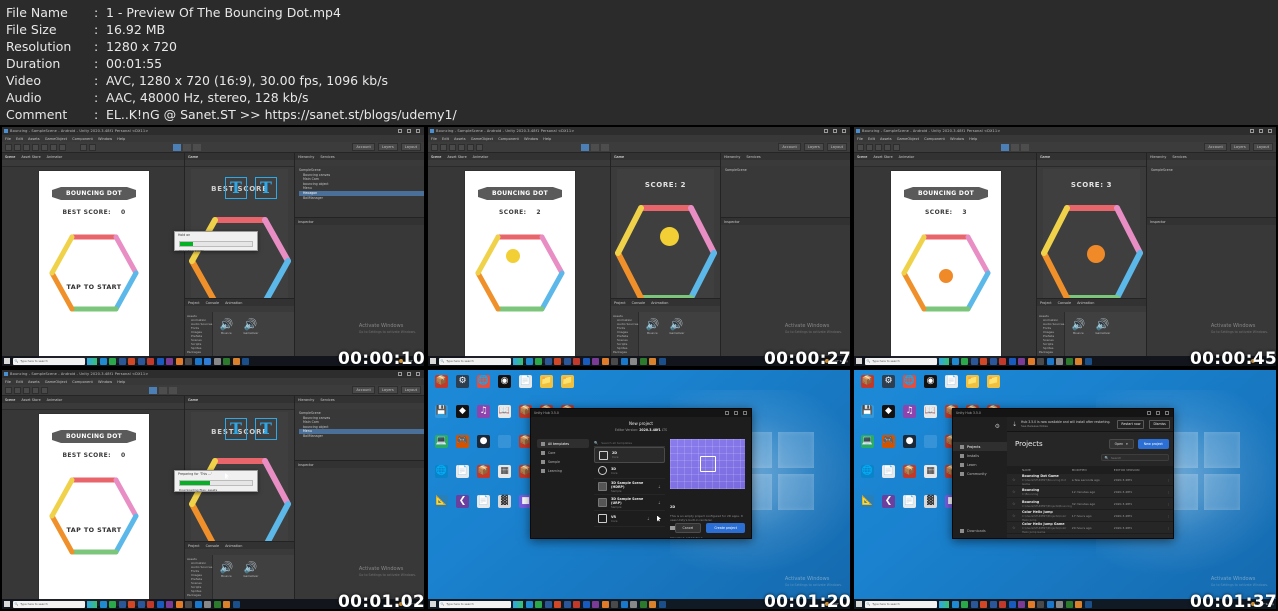  What do you see at coordinates (172, 390) in the screenshot?
I see `step-button` at bounding box center [172, 390].